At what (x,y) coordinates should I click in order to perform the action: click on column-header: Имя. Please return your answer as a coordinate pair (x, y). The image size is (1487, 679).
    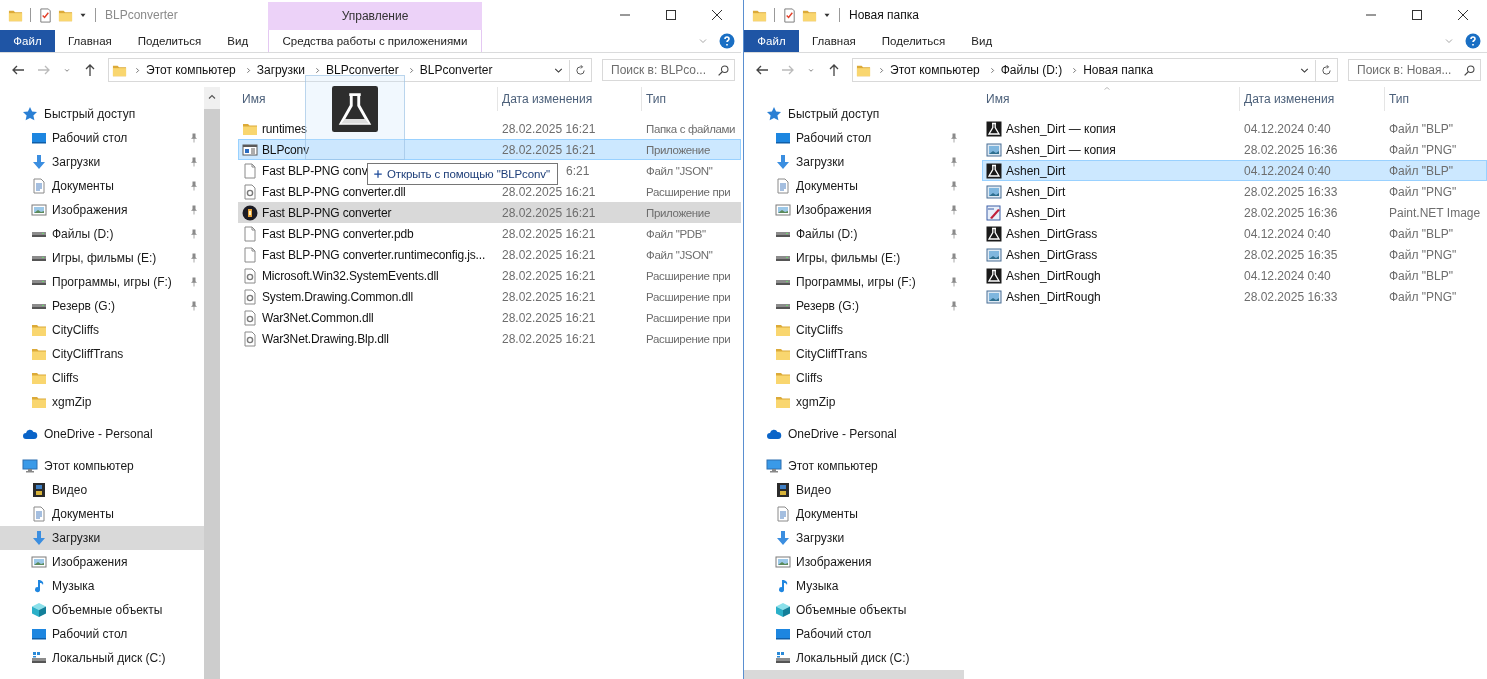
    Looking at the image, I should click on (1111, 99).